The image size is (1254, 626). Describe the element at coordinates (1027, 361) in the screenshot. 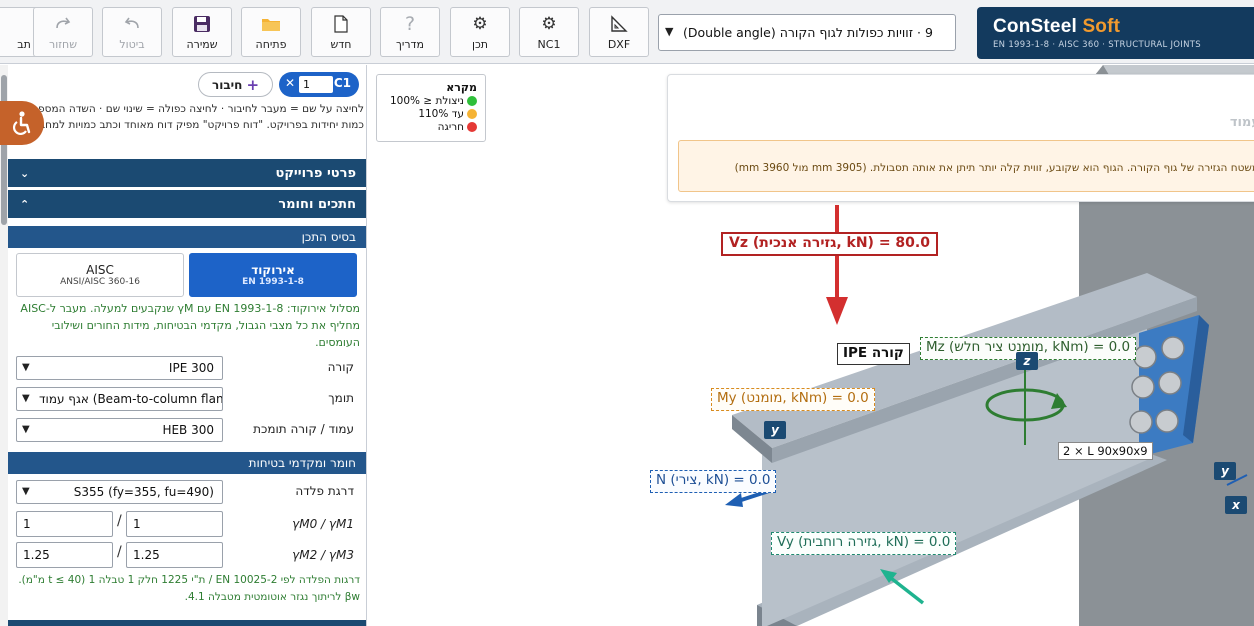

I see `axis-z-tag: z` at that location.